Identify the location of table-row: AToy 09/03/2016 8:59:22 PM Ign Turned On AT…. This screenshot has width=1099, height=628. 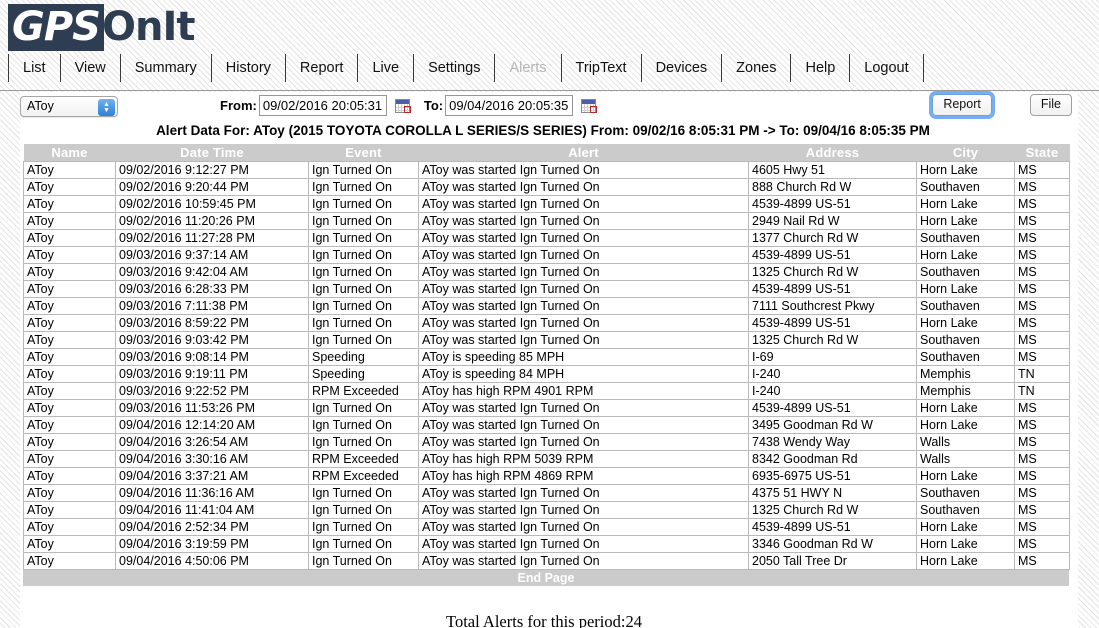
(546, 323).